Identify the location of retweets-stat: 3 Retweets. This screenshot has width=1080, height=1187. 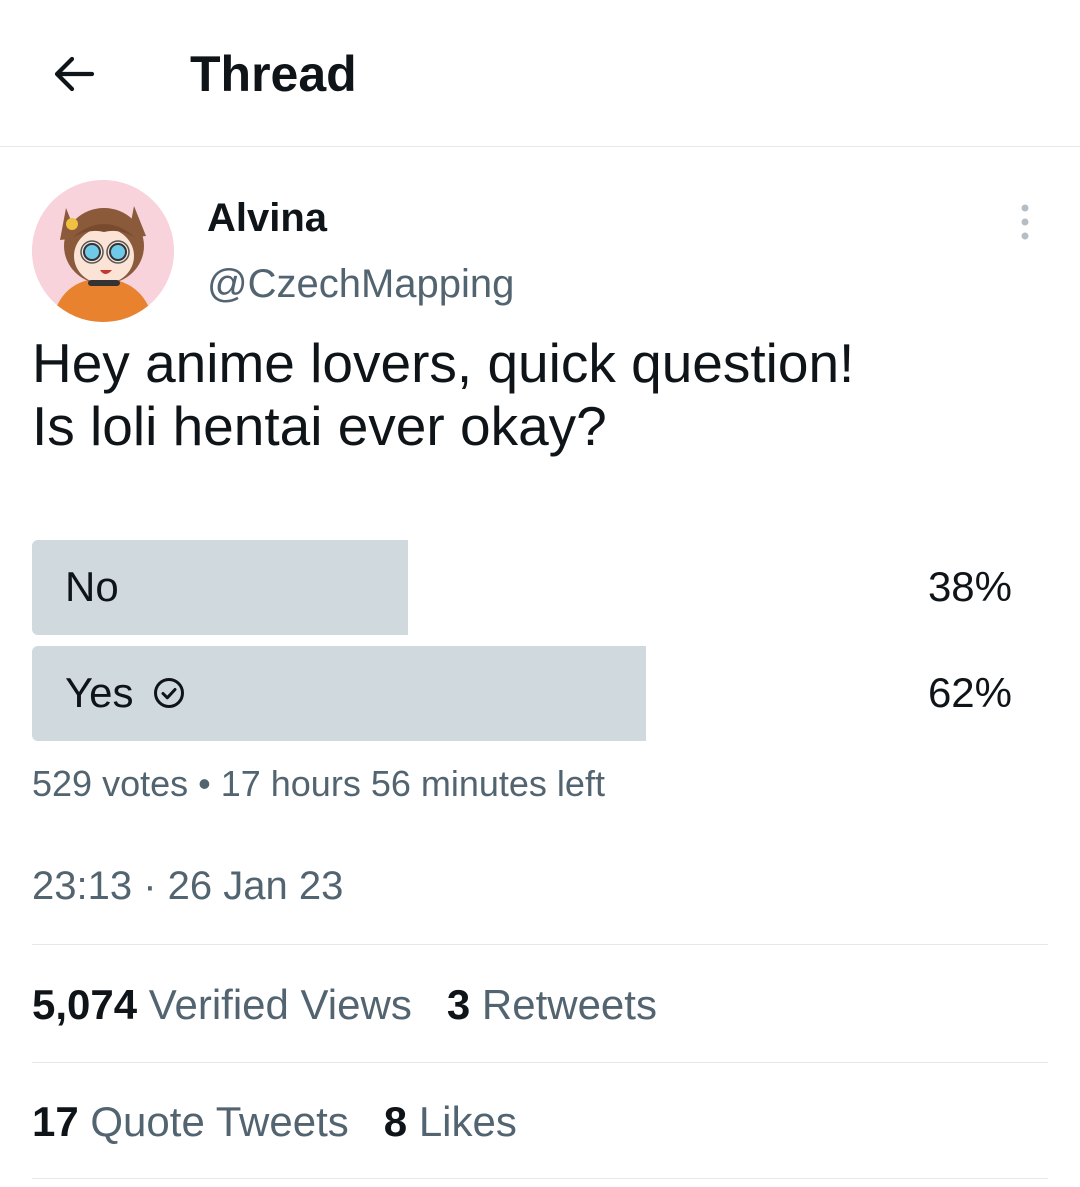
(552, 1004).